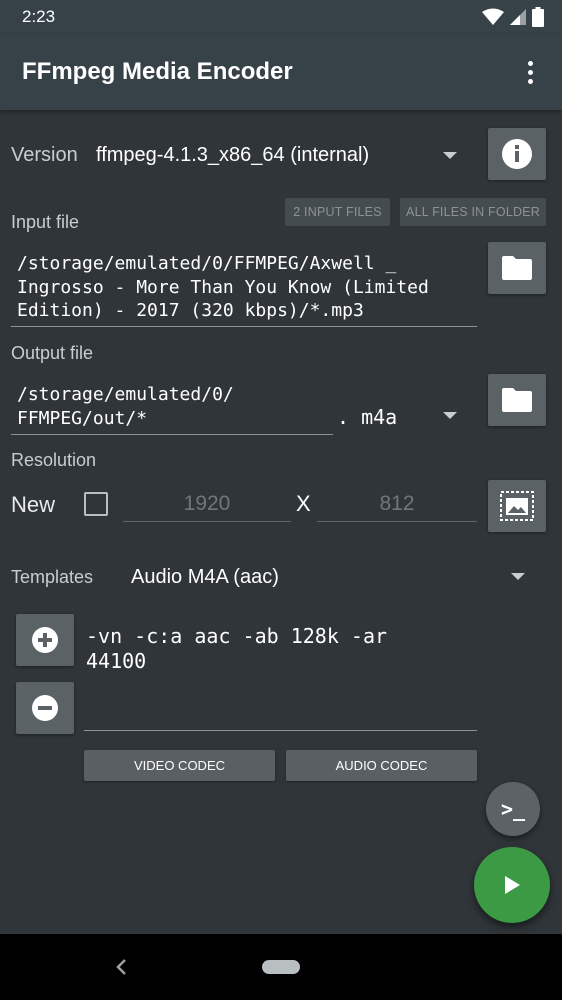 This screenshot has height=1000, width=562. Describe the element at coordinates (205, 577) in the screenshot. I see `templates-select: Audio M4A (aac)` at that location.